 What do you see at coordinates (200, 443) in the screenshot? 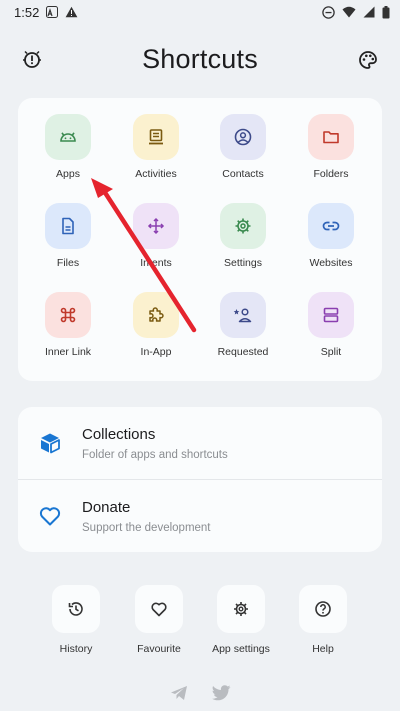
I see `list-item-collections: Collections Folder of apps and shortcuts` at bounding box center [200, 443].